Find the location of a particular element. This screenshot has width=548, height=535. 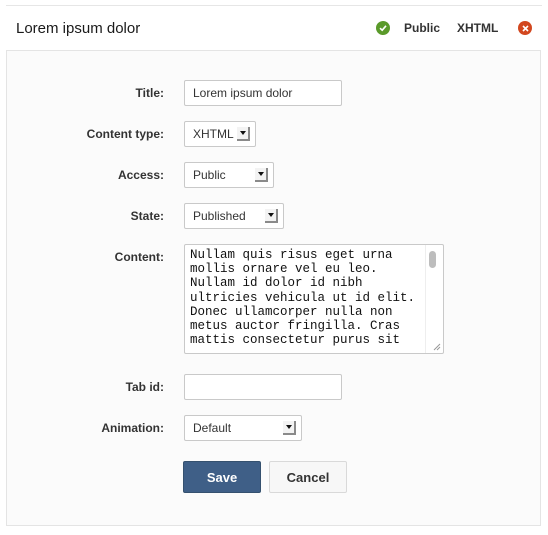

access-status-label: Public is located at coordinates (422, 28).